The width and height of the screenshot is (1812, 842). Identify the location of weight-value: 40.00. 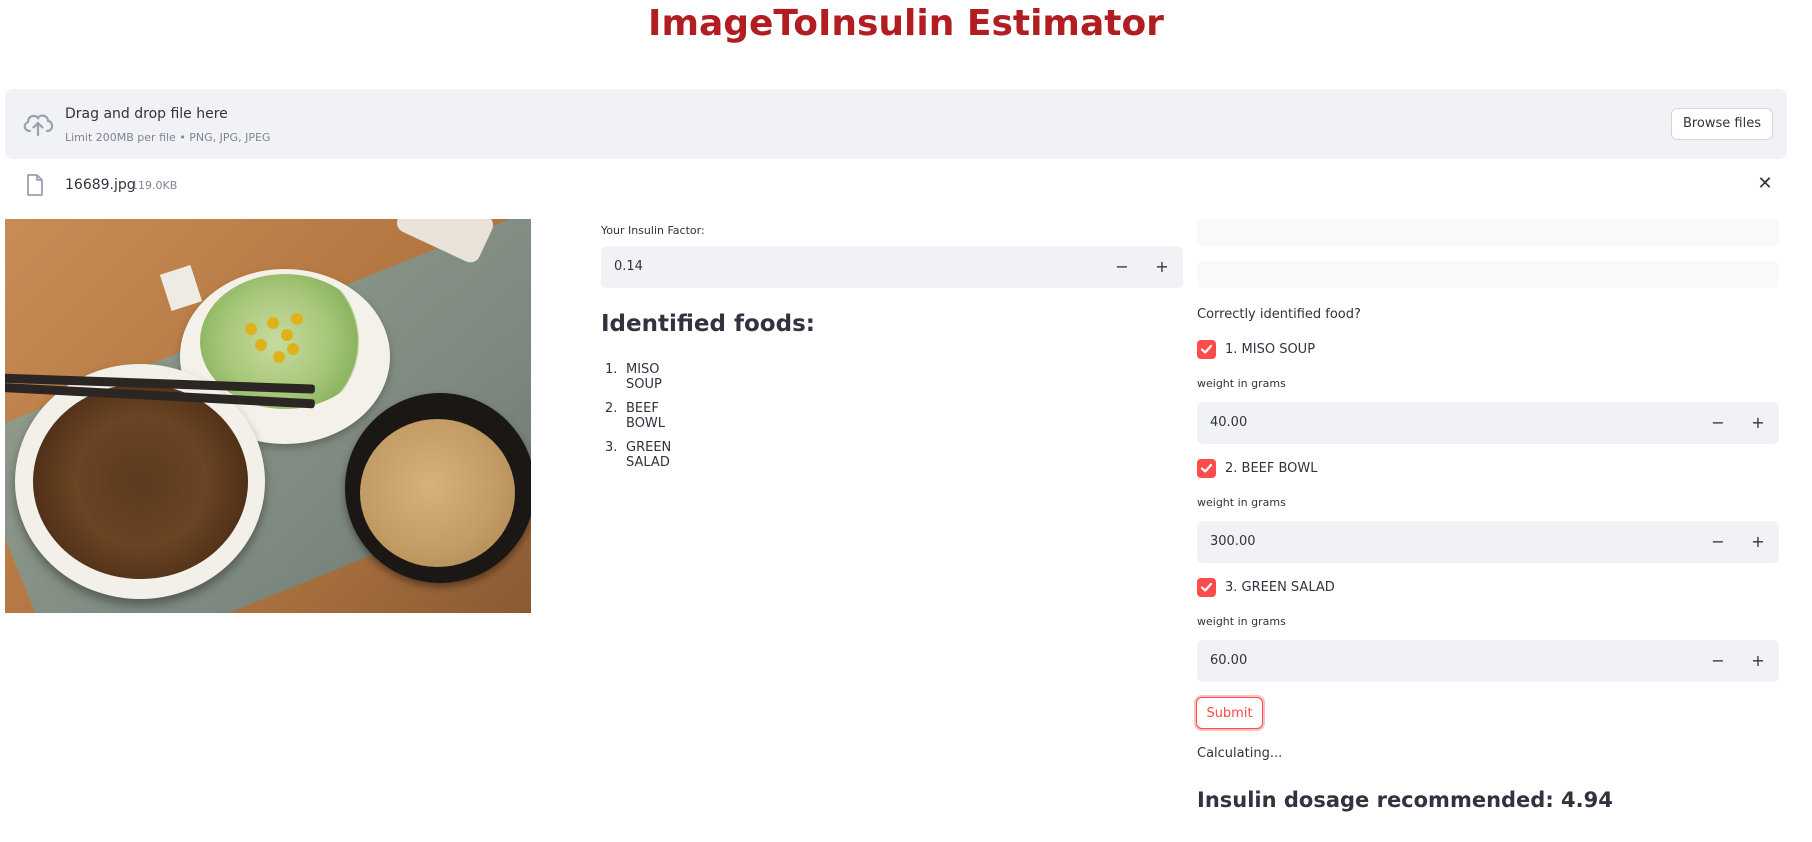
(1228, 423).